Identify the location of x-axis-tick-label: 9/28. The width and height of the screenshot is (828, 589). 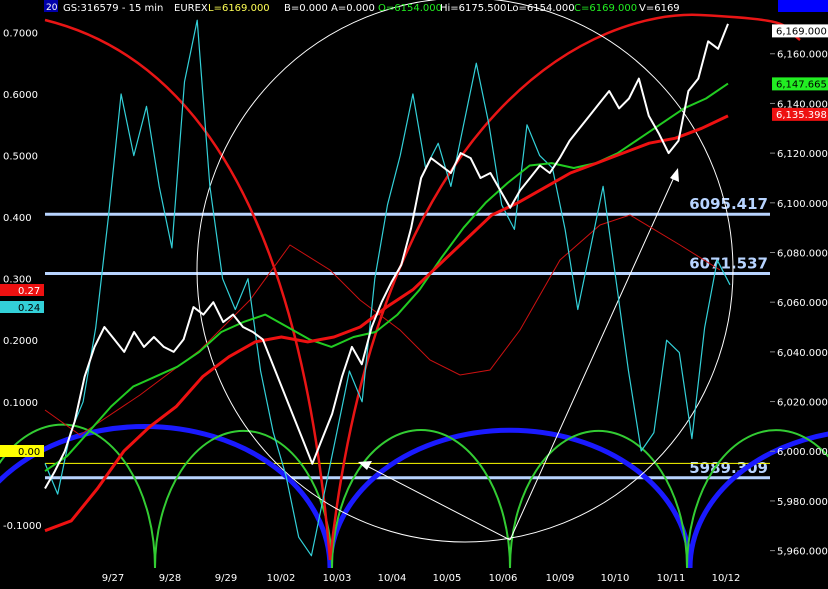
(170, 578).